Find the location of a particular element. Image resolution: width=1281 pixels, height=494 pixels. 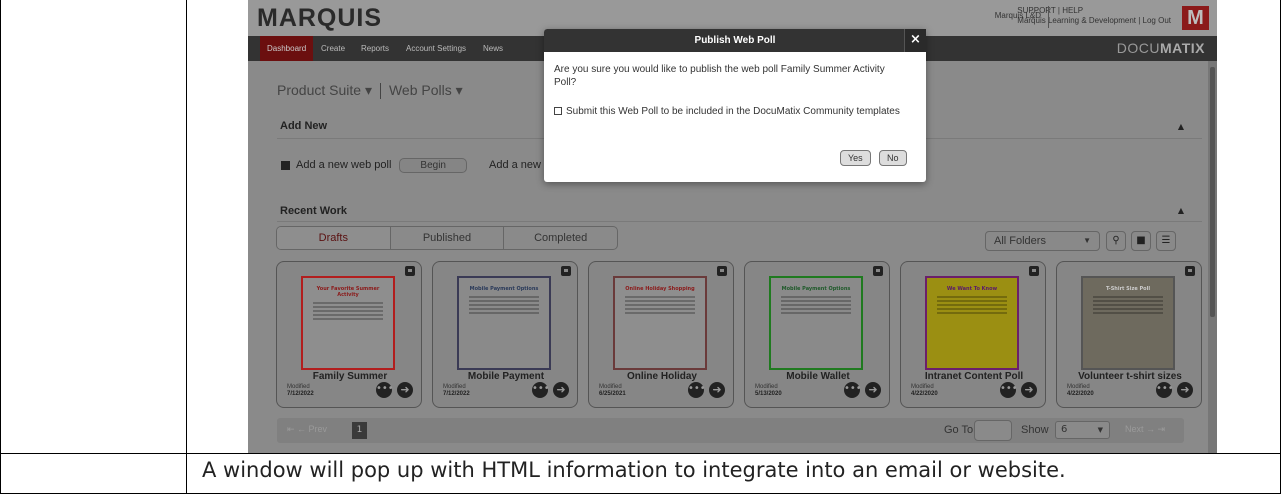

nav-news: News is located at coordinates (493, 48).